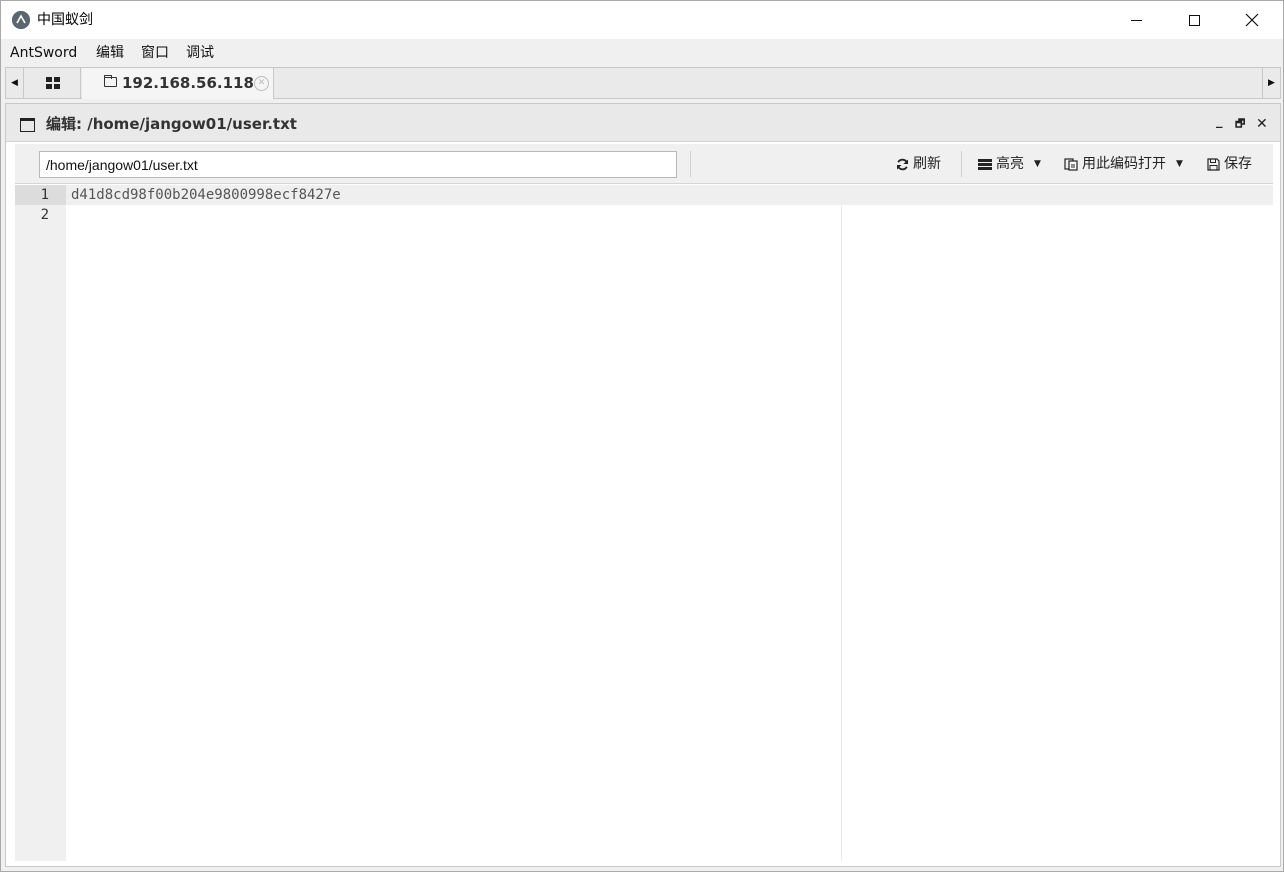 Image resolution: width=1284 pixels, height=872 pixels. I want to click on line-number-gutter, so click(40, 523).